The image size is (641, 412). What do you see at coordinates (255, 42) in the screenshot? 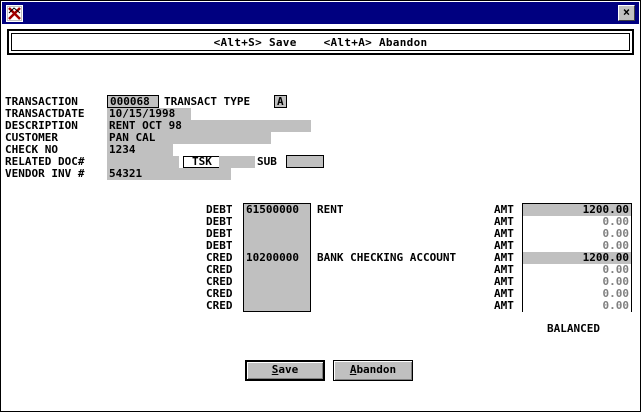
I see `save-shortcut-hint: <Alt+S> Save` at bounding box center [255, 42].